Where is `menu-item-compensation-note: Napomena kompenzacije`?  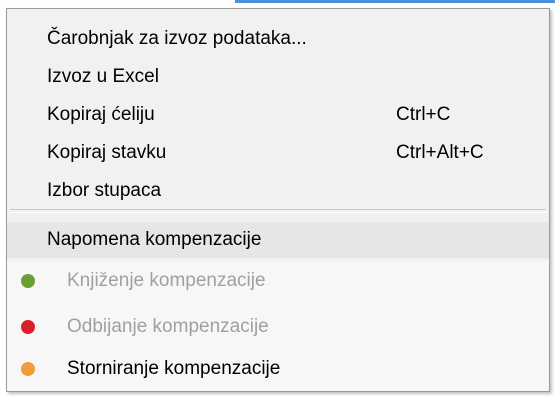
menu-item-compensation-note: Napomena kompenzacije is located at coordinates (278, 240).